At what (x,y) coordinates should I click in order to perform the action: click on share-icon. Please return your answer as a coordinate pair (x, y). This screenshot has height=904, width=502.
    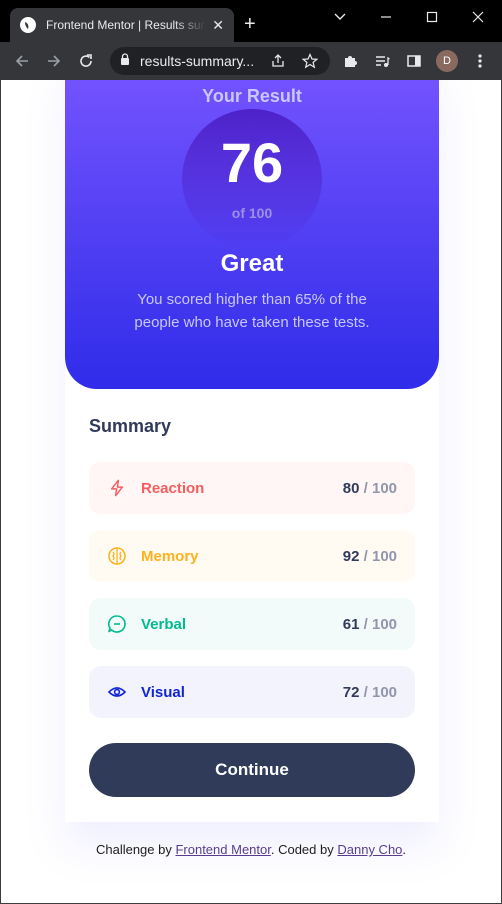
    Looking at the image, I should click on (278, 61).